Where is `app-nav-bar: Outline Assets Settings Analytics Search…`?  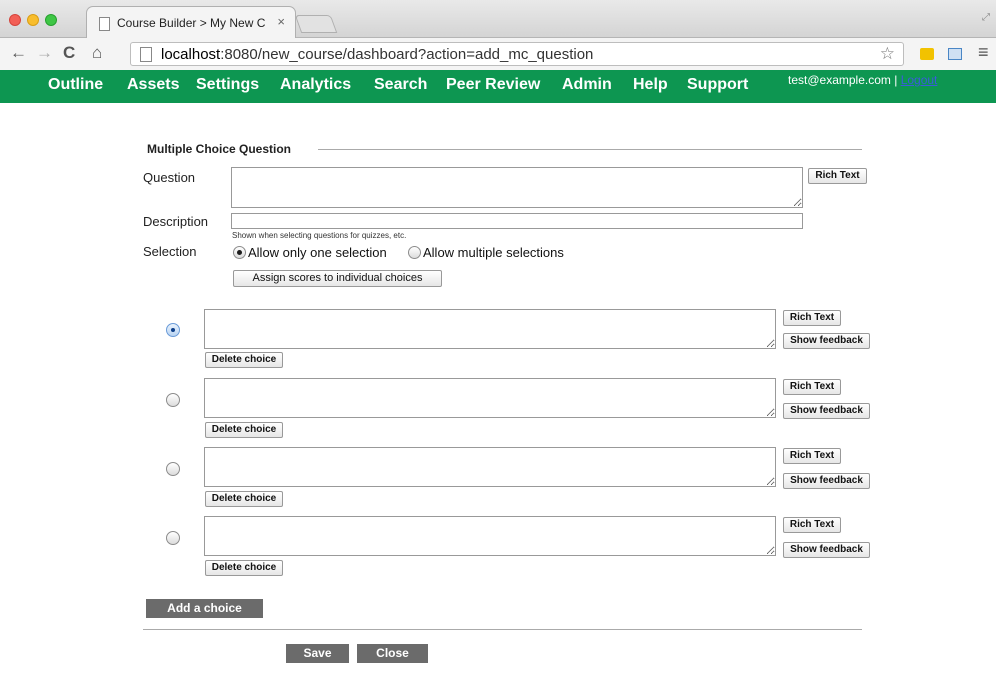
app-nav-bar: Outline Assets Settings Analytics Search… is located at coordinates (498, 86).